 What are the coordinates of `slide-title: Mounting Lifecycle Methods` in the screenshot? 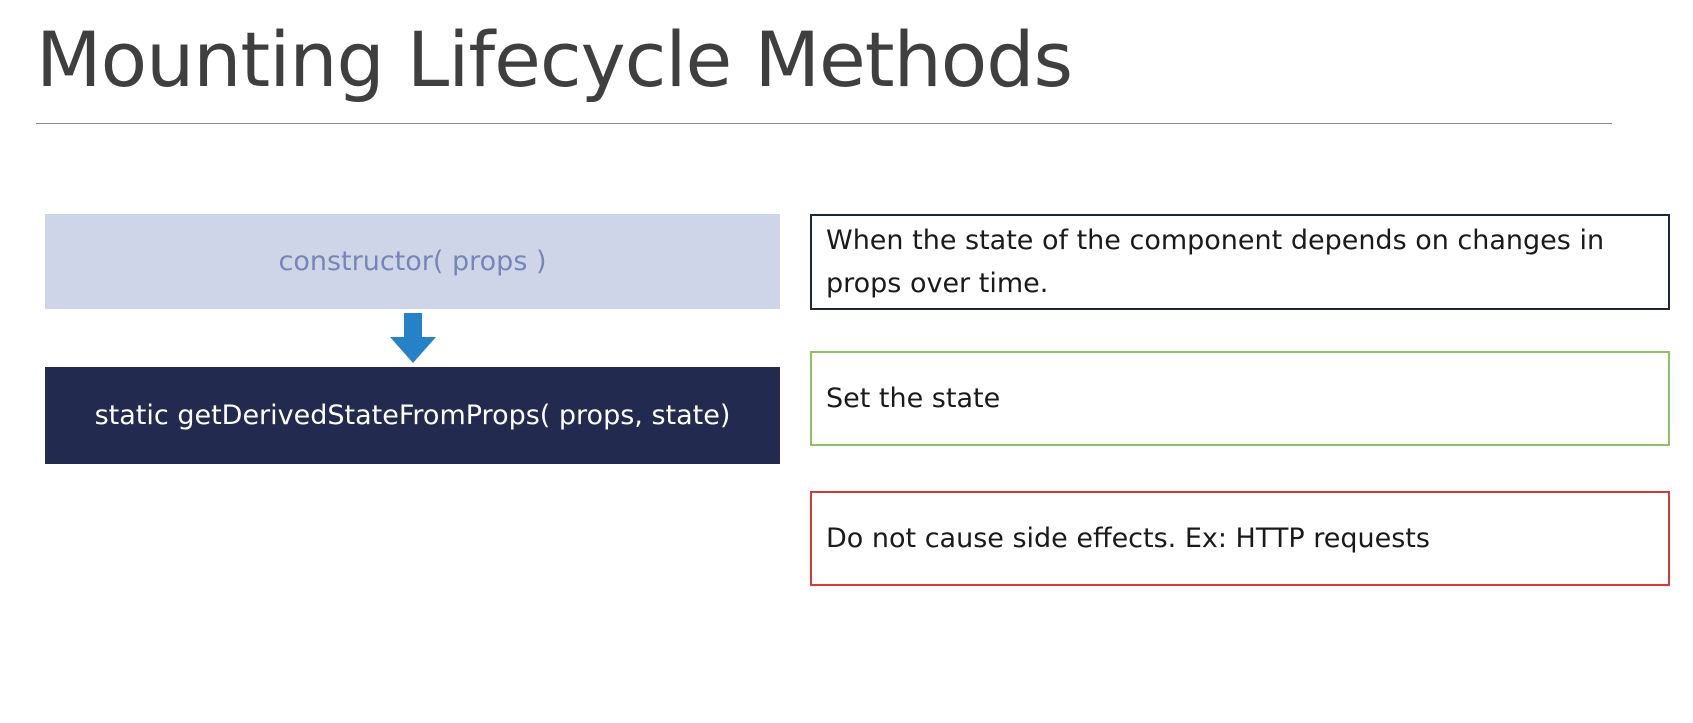 It's located at (554, 59).